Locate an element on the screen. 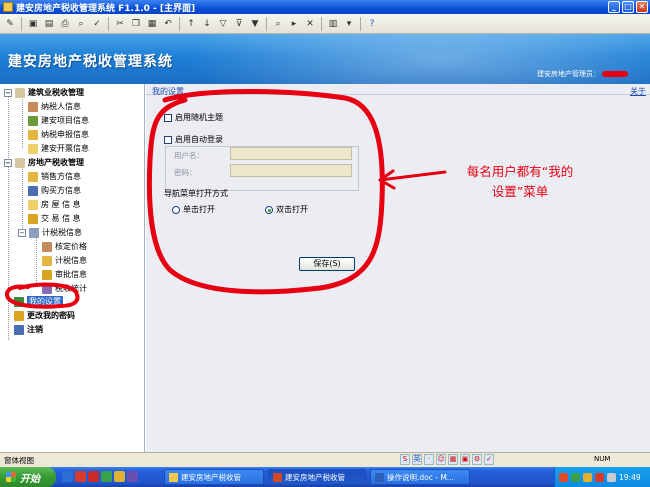 The image size is (650, 487). tray-clock: 19:49 is located at coordinates (630, 477).